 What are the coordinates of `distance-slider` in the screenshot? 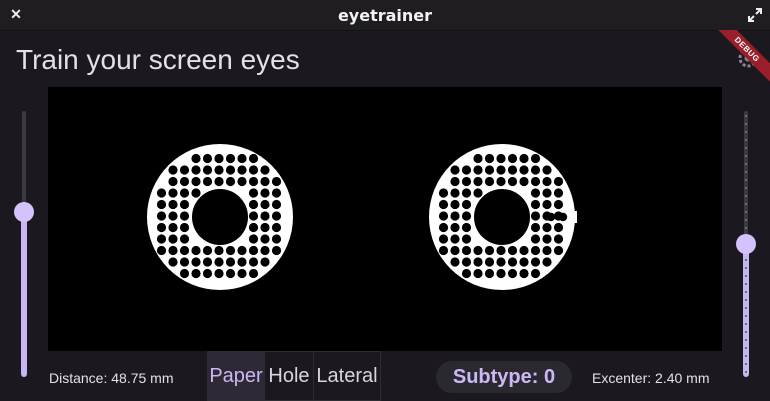 It's located at (24, 244).